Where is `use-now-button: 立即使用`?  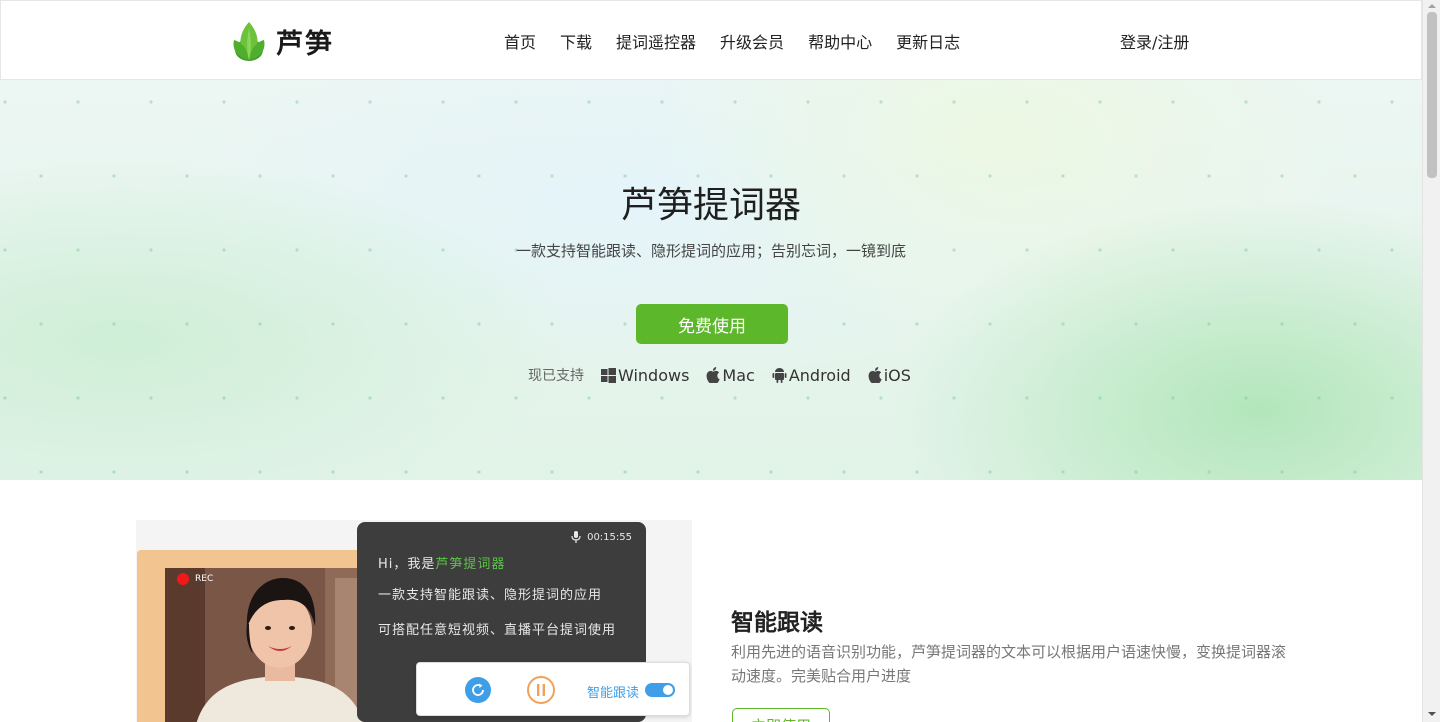
use-now-button: 立即使用 is located at coordinates (781, 715).